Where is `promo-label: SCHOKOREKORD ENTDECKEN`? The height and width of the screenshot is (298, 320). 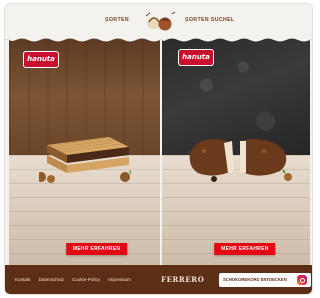 promo-label: SCHOKOREKORD ENTDECKEN is located at coordinates (255, 279).